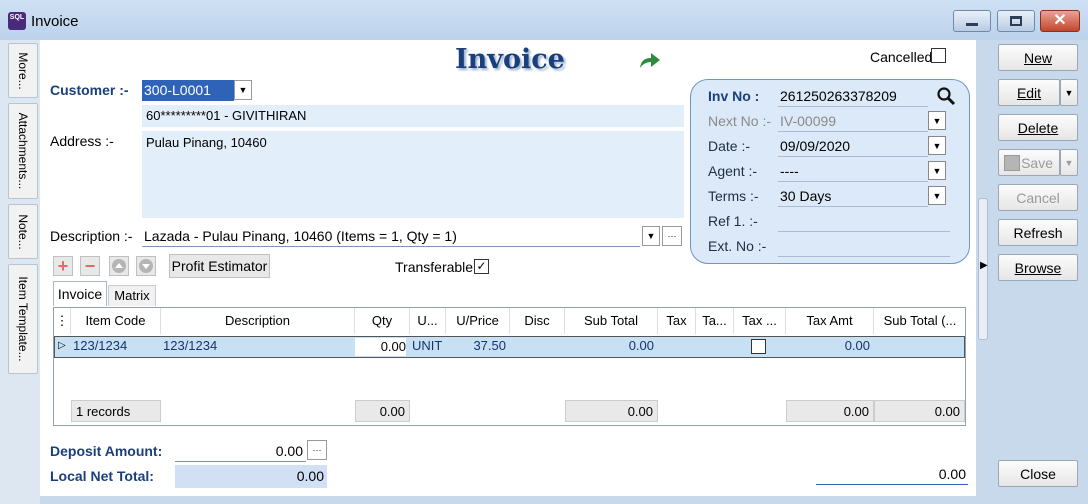  Describe the element at coordinates (853, 121) in the screenshot. I see `next-no-input: IV-00099` at that location.